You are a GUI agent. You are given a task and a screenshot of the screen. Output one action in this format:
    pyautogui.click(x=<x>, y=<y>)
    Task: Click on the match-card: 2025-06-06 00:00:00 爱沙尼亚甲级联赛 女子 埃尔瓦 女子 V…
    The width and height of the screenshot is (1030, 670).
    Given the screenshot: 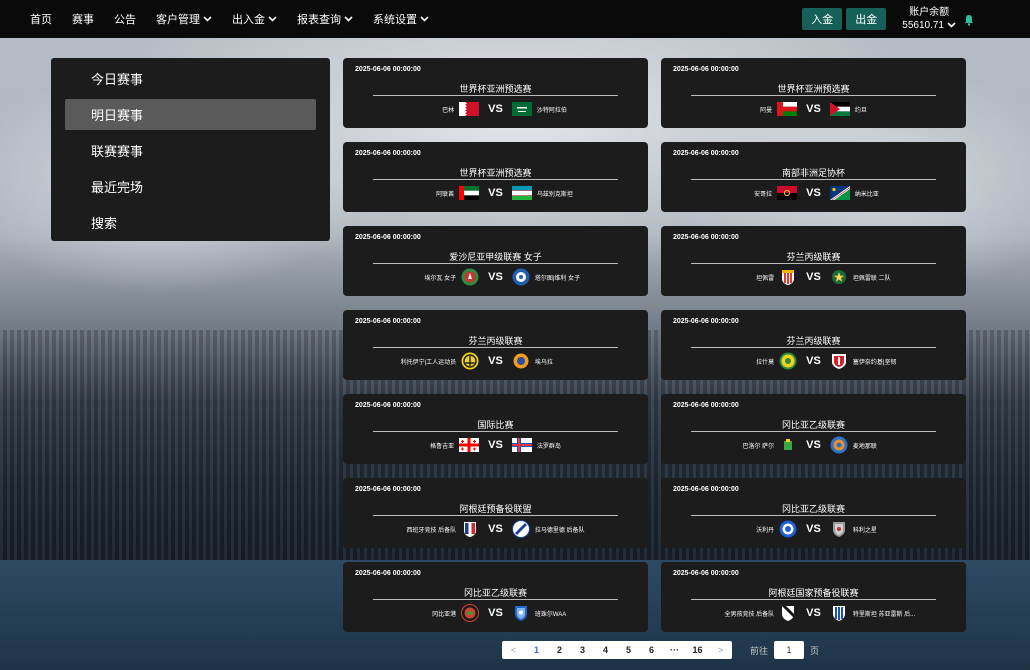 What is the action you would take?
    pyautogui.click(x=495, y=261)
    